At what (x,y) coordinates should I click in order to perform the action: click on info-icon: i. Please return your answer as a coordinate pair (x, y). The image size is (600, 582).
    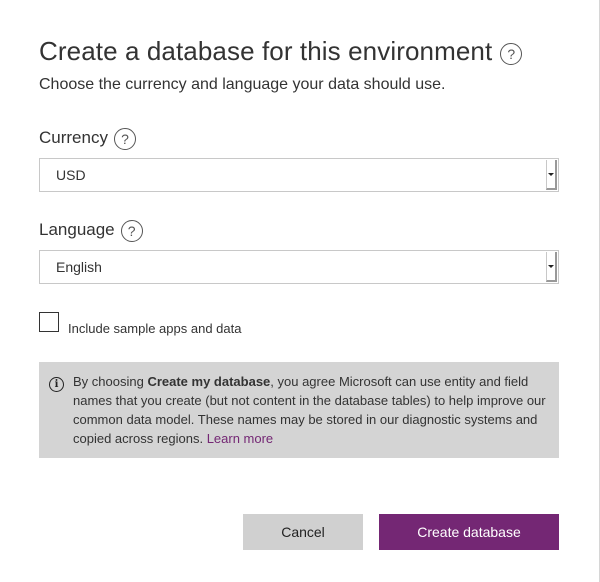
    Looking at the image, I should click on (56, 384).